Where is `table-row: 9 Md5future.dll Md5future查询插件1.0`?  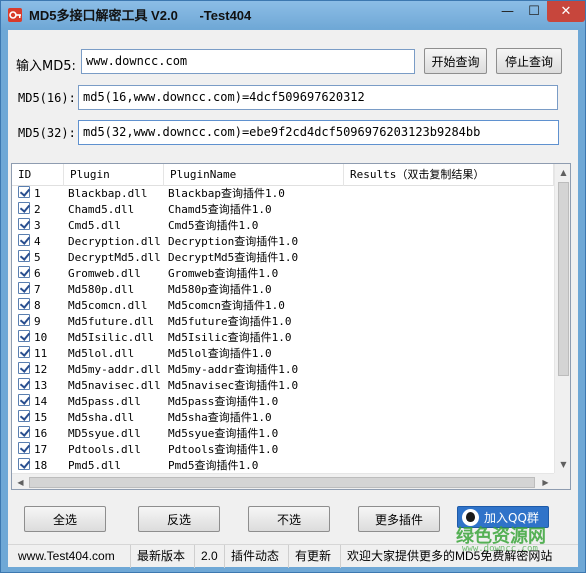 table-row: 9 Md5future.dll Md5future查询插件1.0 is located at coordinates (283, 322).